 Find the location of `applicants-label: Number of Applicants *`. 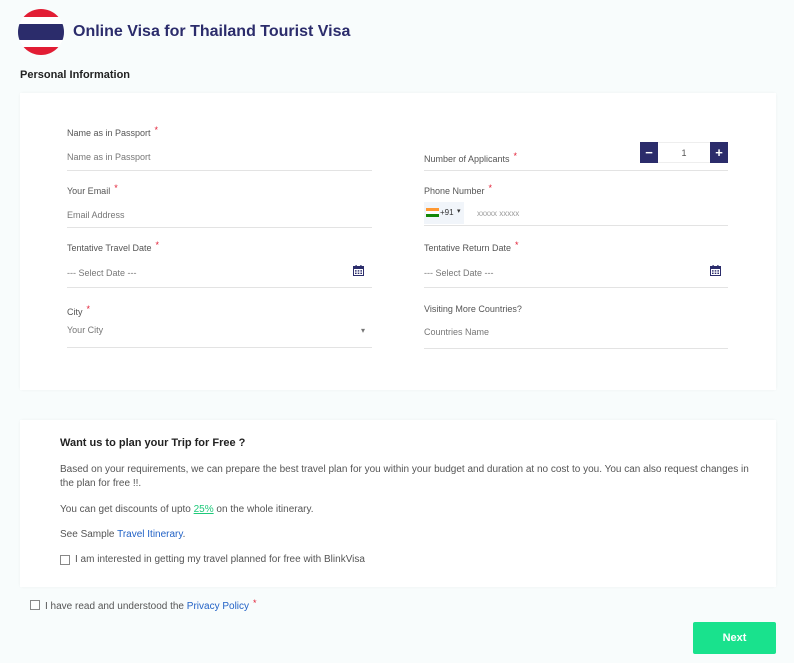

applicants-label: Number of Applicants * is located at coordinates (471, 157).